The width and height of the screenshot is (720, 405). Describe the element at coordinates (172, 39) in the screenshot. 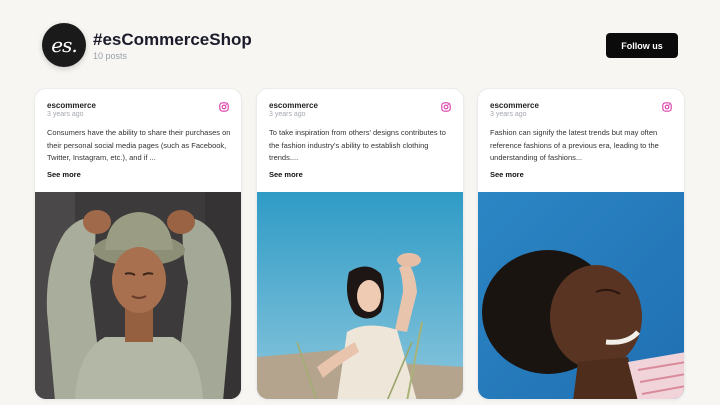

I see `page-title: #esCommerceShop` at that location.